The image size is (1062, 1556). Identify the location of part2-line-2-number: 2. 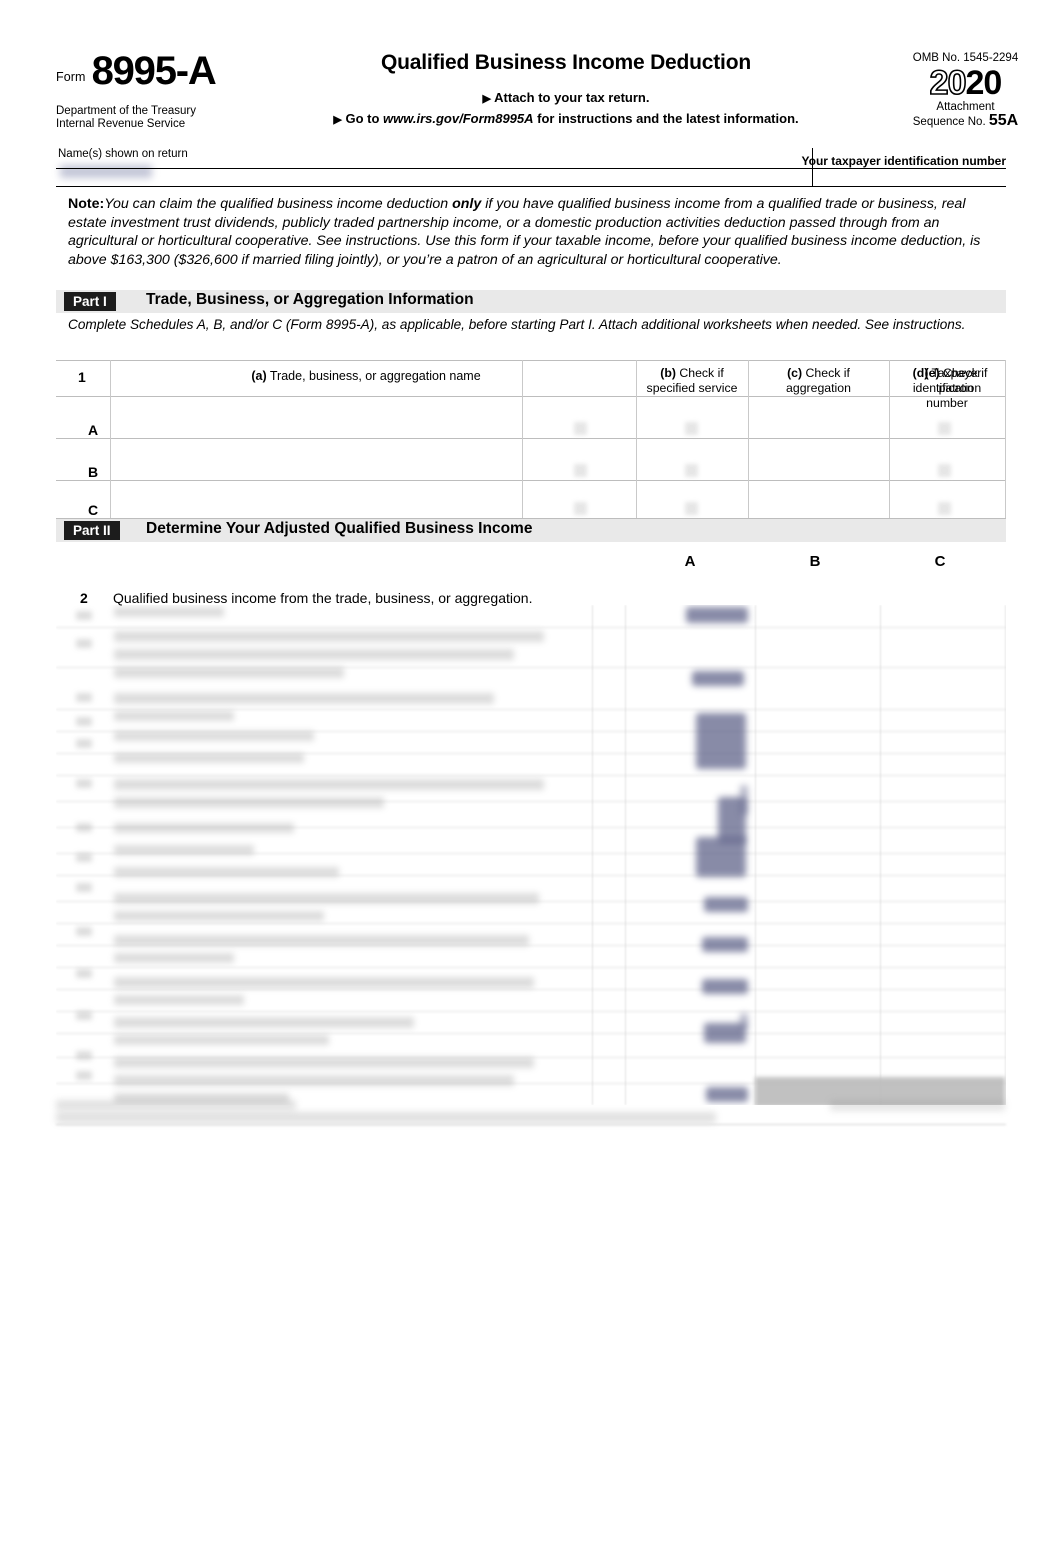
(84, 598).